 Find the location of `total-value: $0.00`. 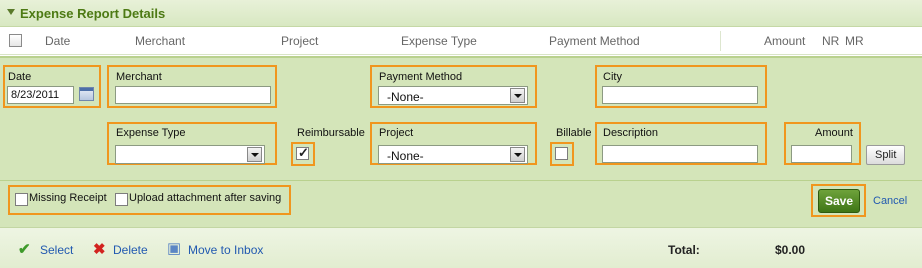

total-value: $0.00 is located at coordinates (790, 250).